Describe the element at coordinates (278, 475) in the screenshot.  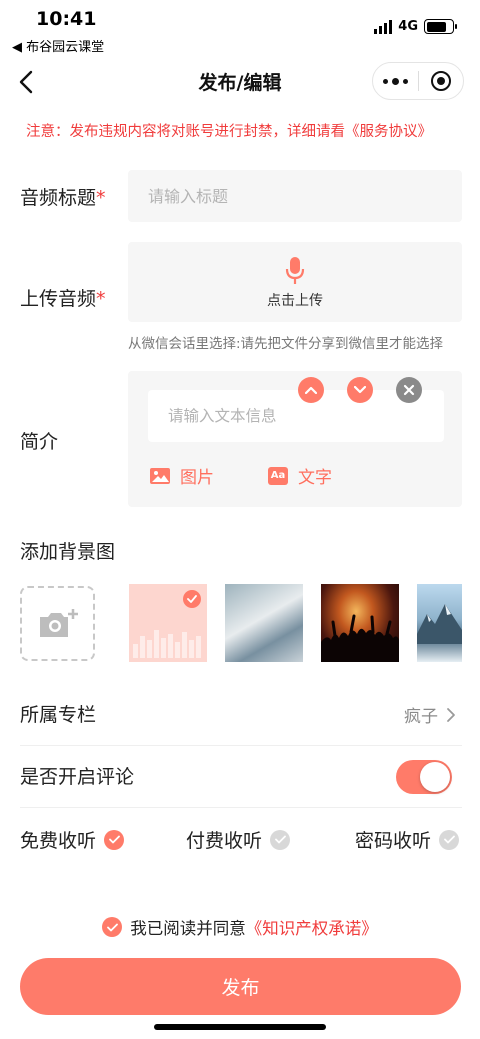
I see `text-icon: Aa` at that location.